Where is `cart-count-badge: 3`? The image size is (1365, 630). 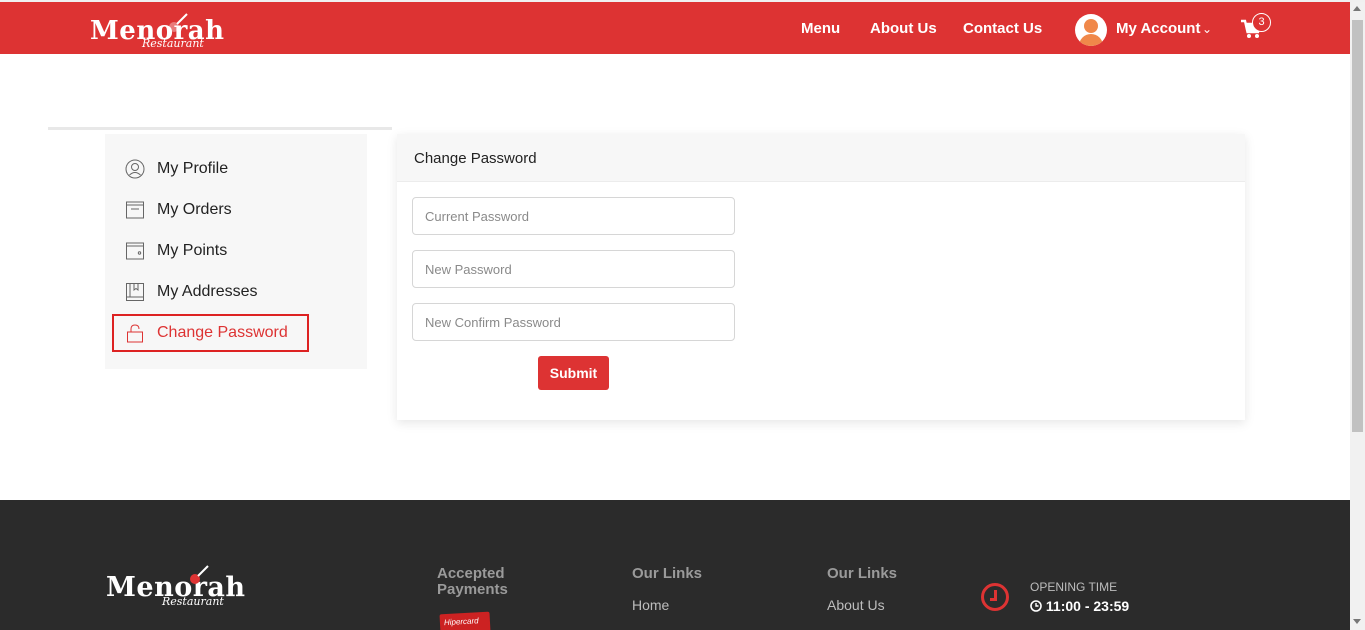
cart-count-badge: 3 is located at coordinates (1261, 22).